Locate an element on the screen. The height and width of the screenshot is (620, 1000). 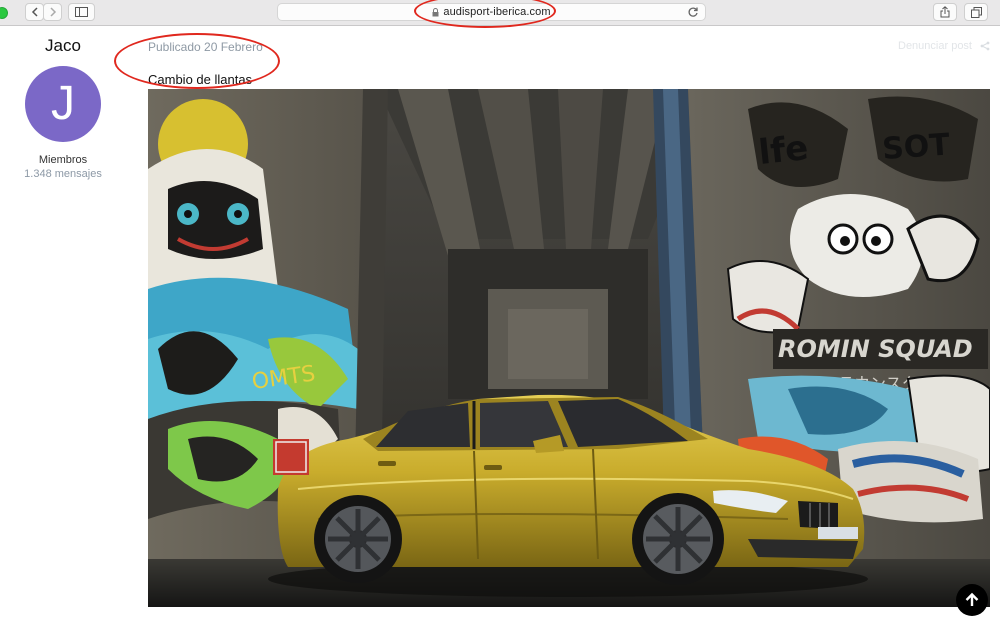
avatar: J is located at coordinates (63, 104).